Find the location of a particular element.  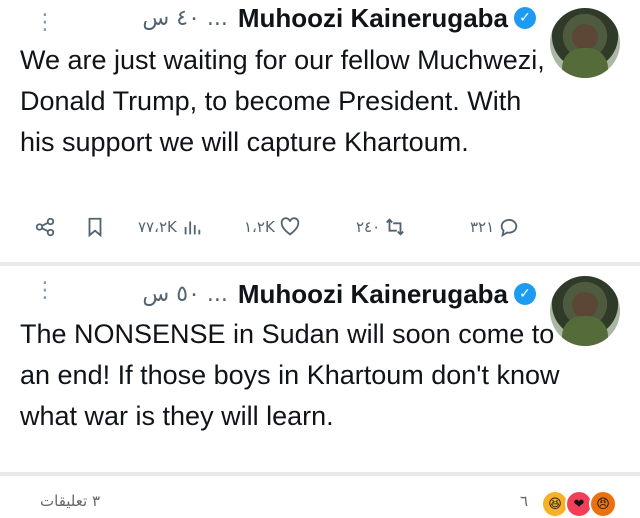

share-button is located at coordinates (45, 227).